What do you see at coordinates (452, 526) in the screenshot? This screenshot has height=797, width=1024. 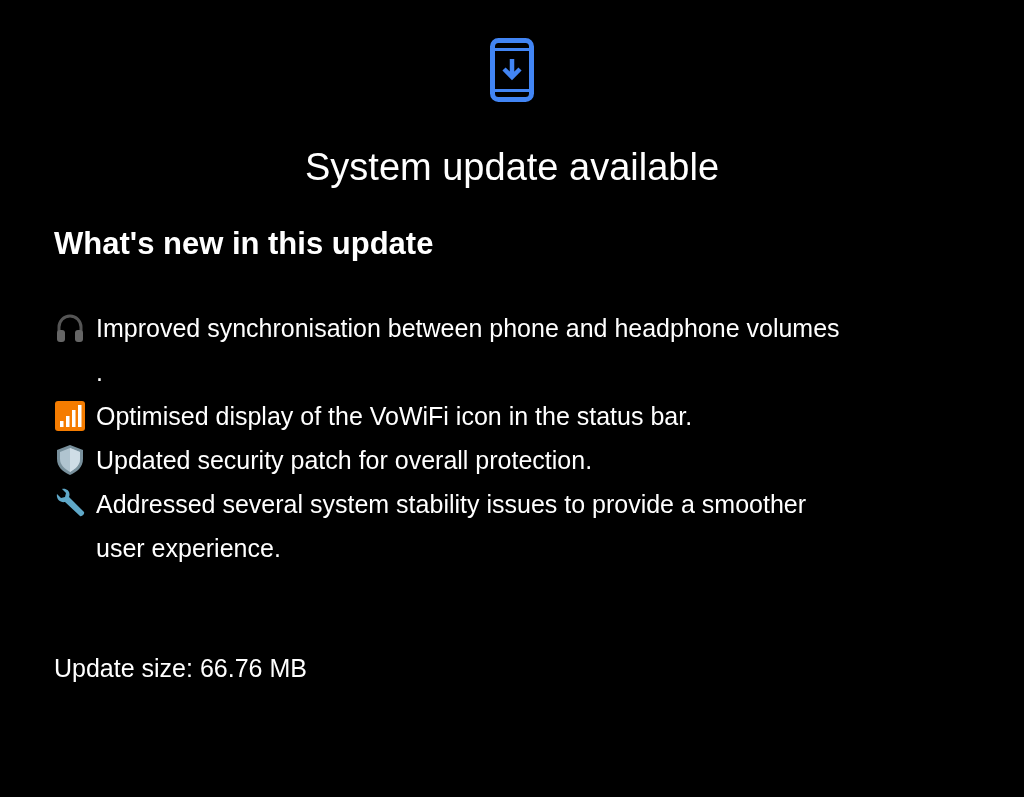 I see `update-note: Addressed several system stability issues to provide a smoother user experience.` at bounding box center [452, 526].